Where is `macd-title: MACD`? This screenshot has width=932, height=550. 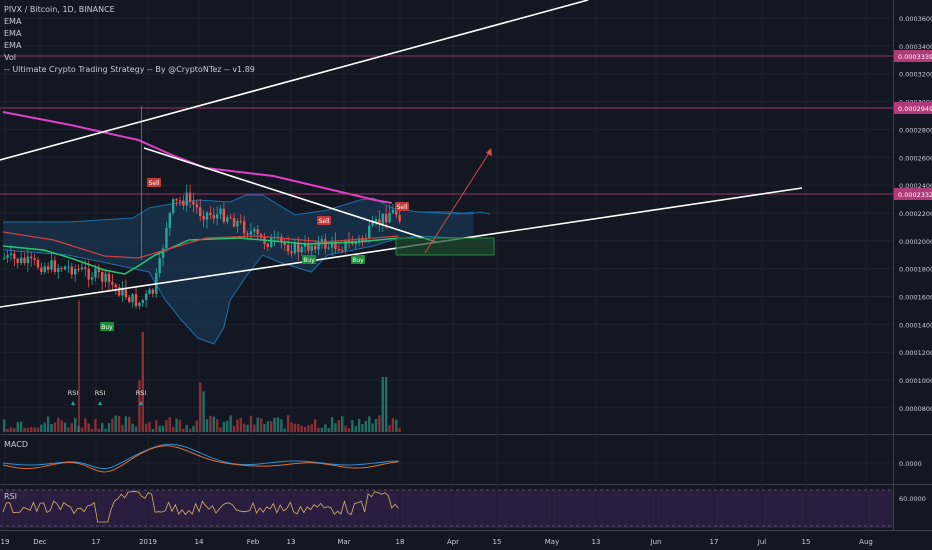
macd-title: MACD is located at coordinates (16, 444).